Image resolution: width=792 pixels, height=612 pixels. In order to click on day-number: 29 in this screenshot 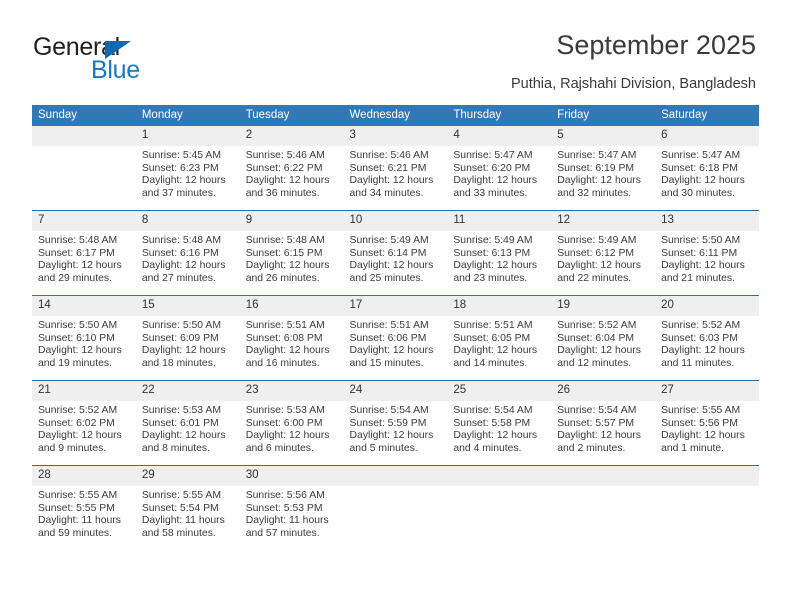, I will do `click(187, 476)`.